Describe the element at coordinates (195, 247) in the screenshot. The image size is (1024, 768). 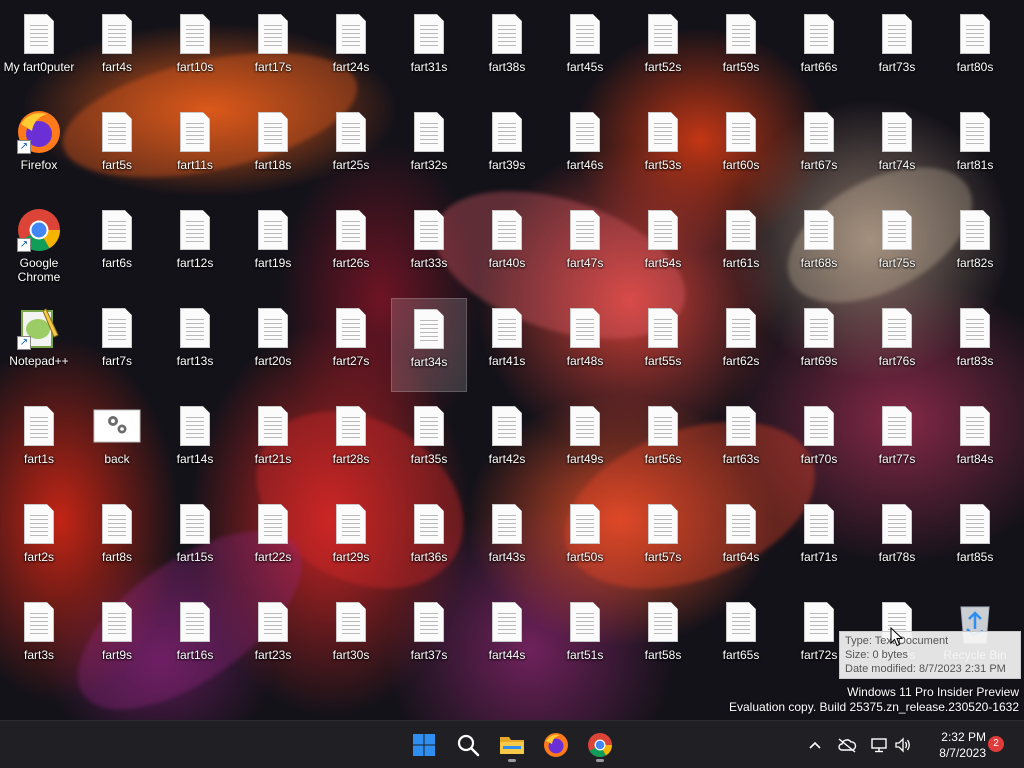
I see `desktop-icon-fart12s: fart12s` at that location.